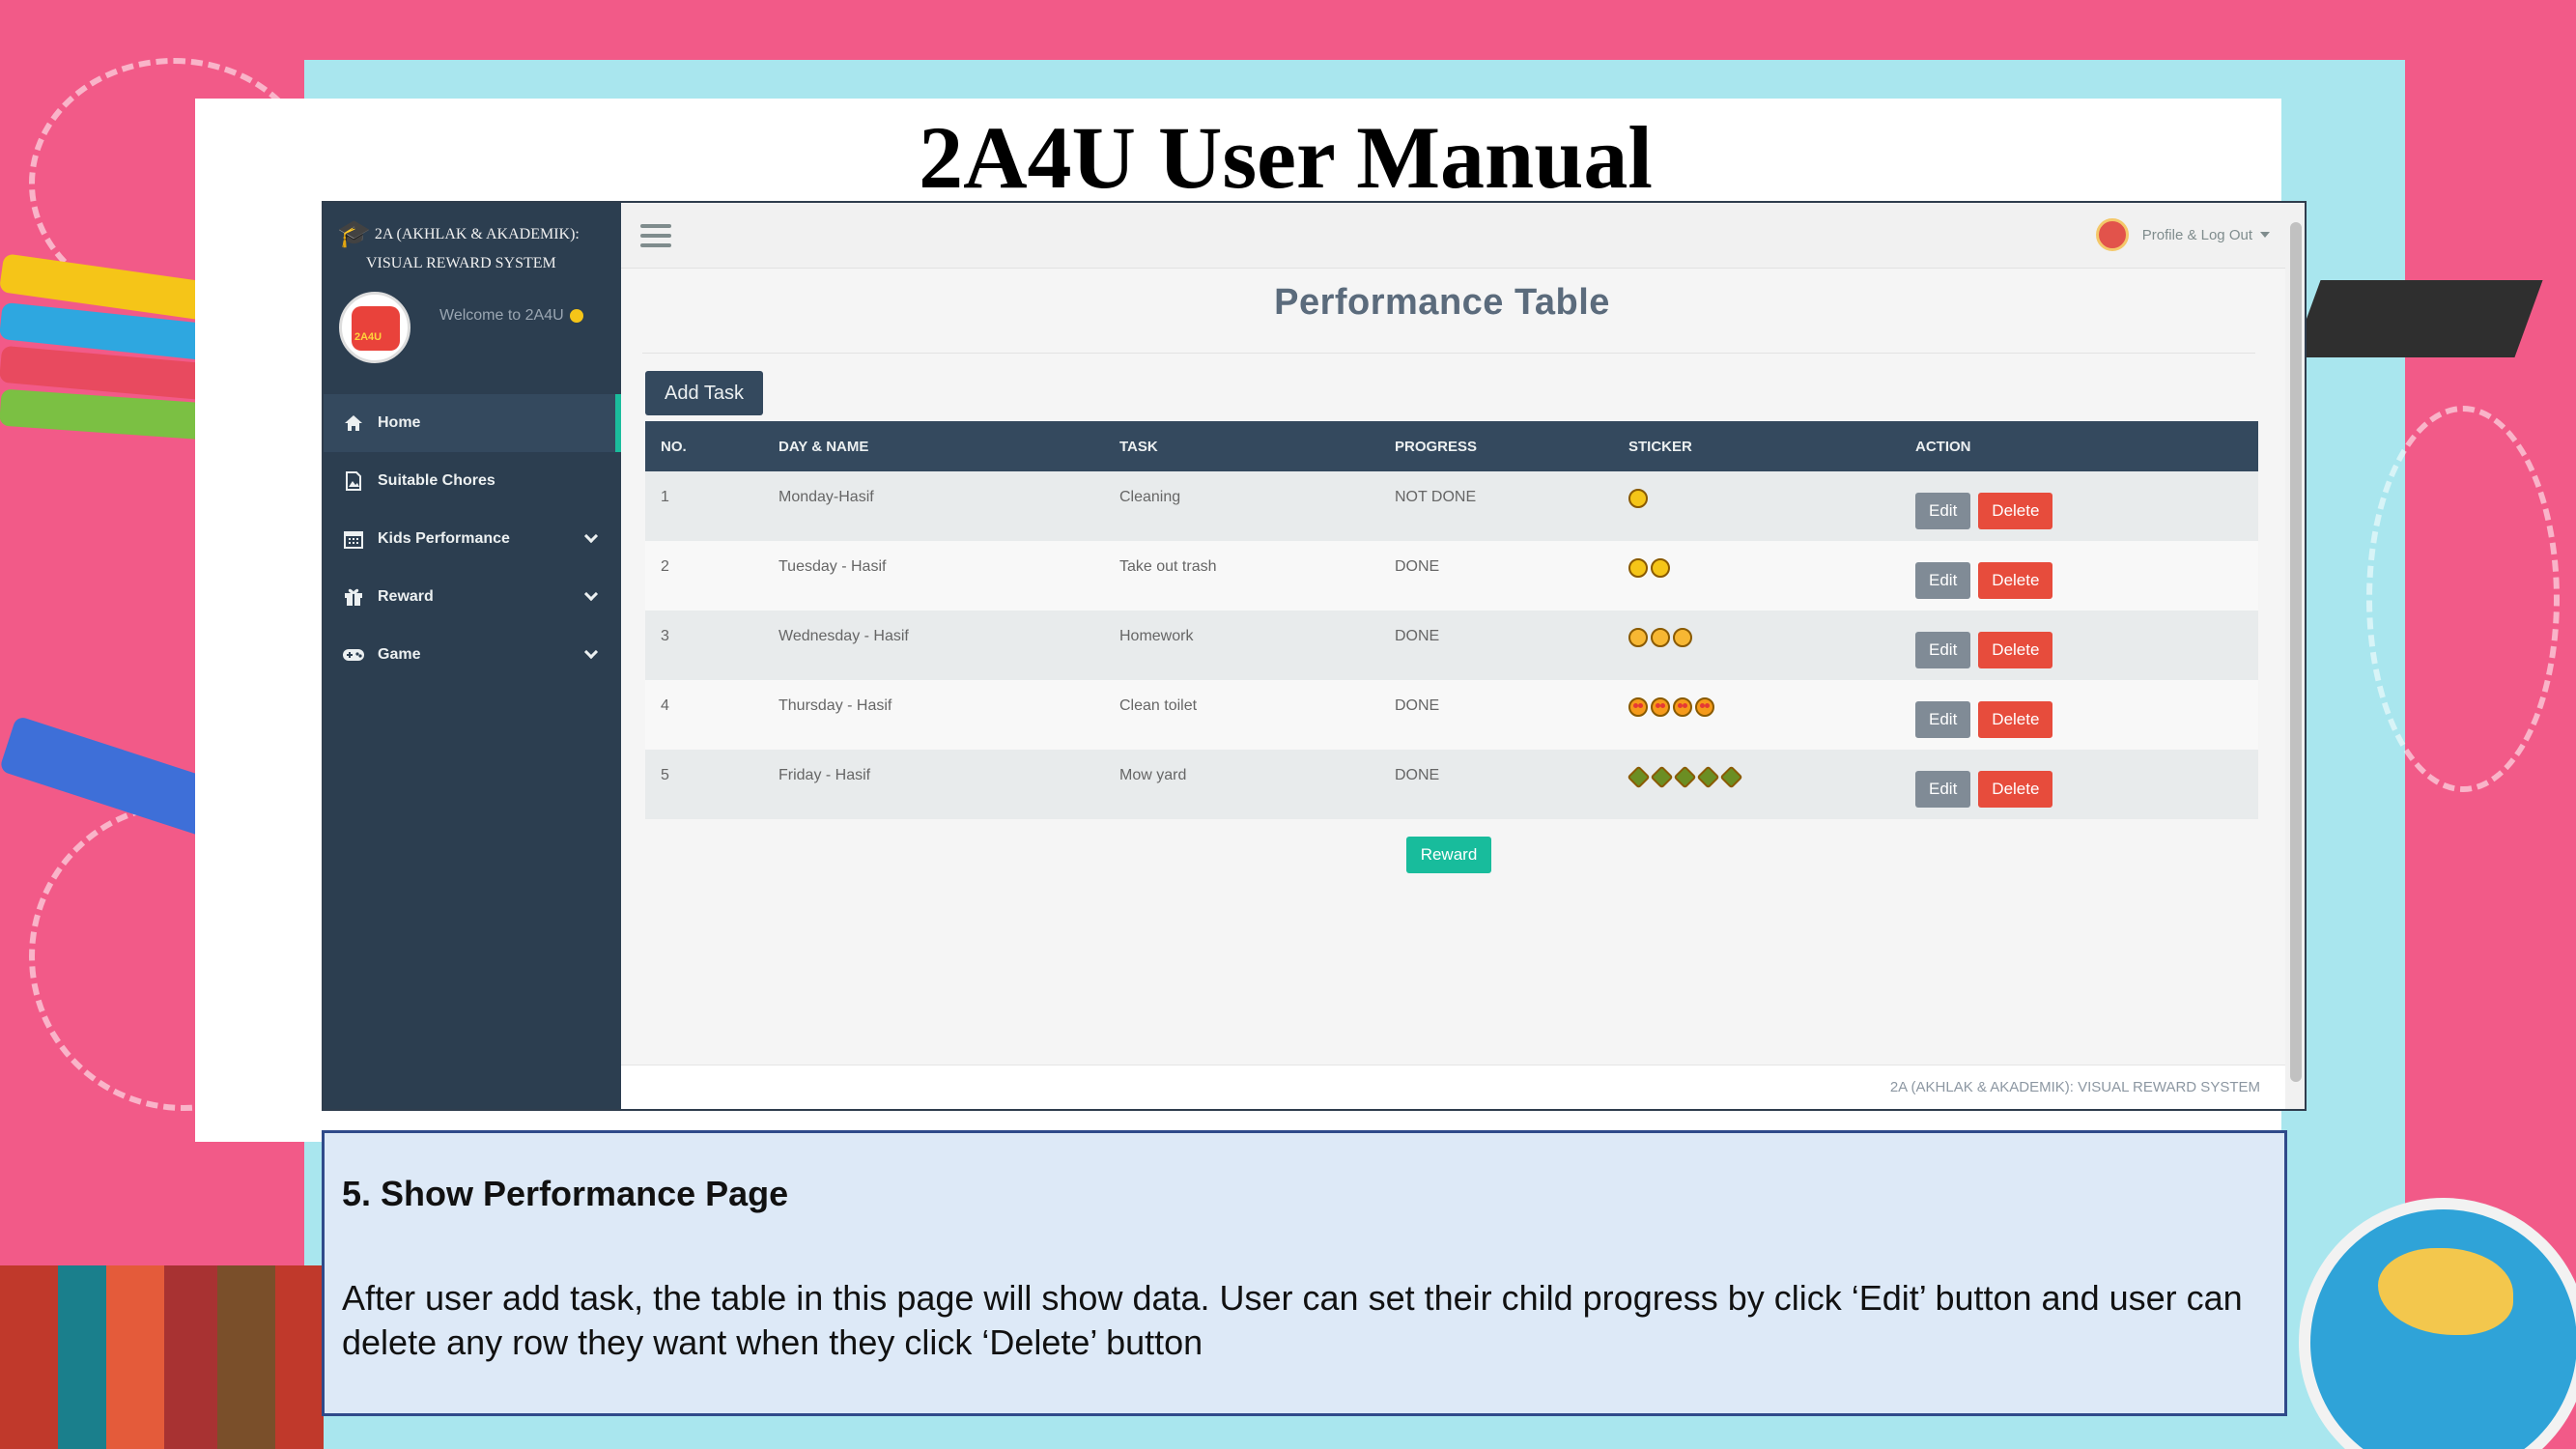  I want to click on file-image-icon, so click(353, 481).